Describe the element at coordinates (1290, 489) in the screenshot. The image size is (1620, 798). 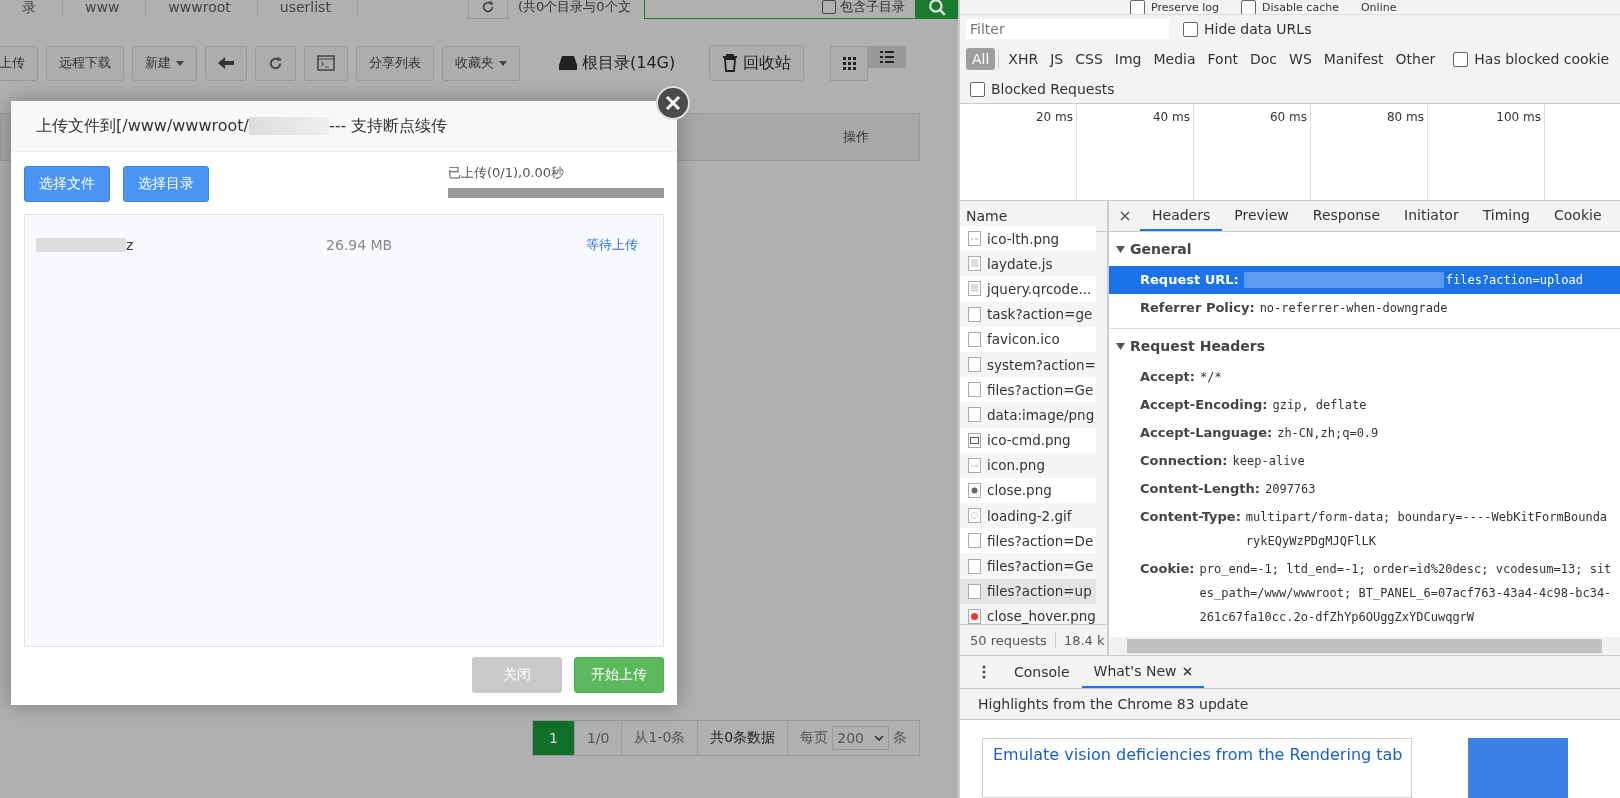
I see `header-value: 2097763` at that location.